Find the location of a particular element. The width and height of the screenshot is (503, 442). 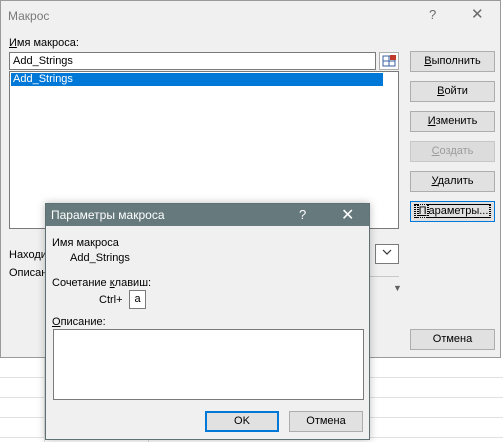

options-dialog-titlebar: Параметры макроса ? ✕ is located at coordinates (207, 215).